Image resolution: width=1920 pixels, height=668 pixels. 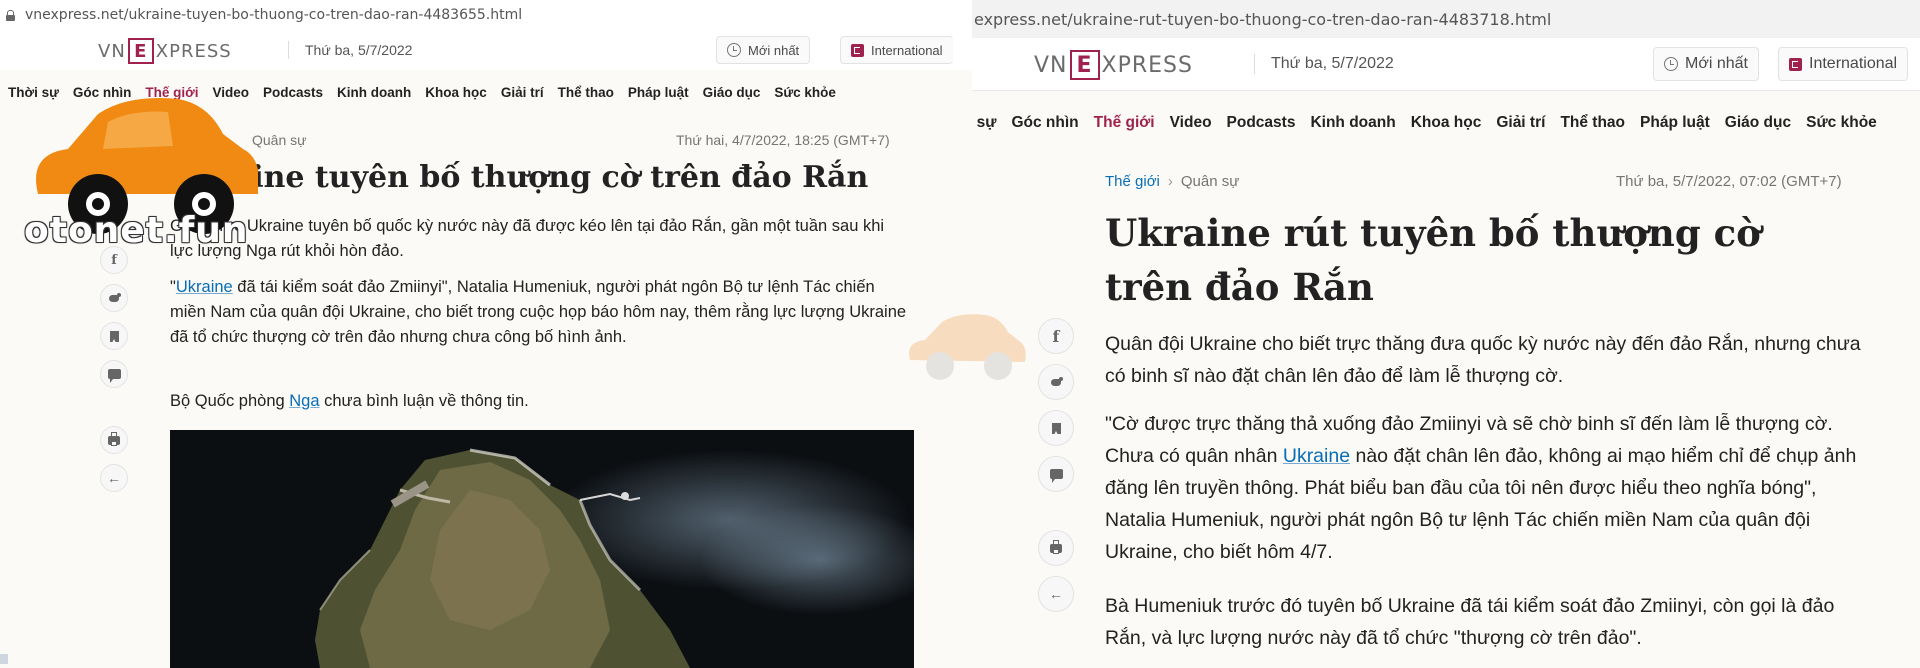 What do you see at coordinates (10, 15) in the screenshot?
I see `lock-icon` at bounding box center [10, 15].